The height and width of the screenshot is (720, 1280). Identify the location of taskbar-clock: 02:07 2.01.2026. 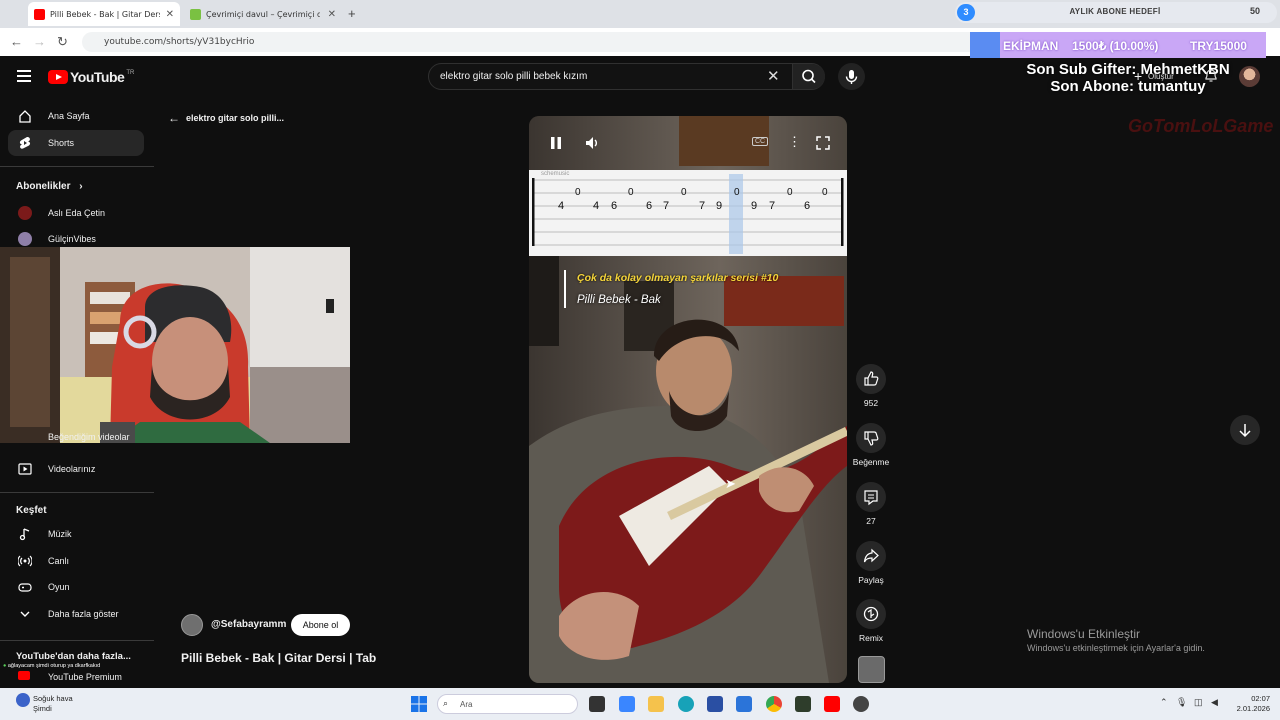
(1244, 704).